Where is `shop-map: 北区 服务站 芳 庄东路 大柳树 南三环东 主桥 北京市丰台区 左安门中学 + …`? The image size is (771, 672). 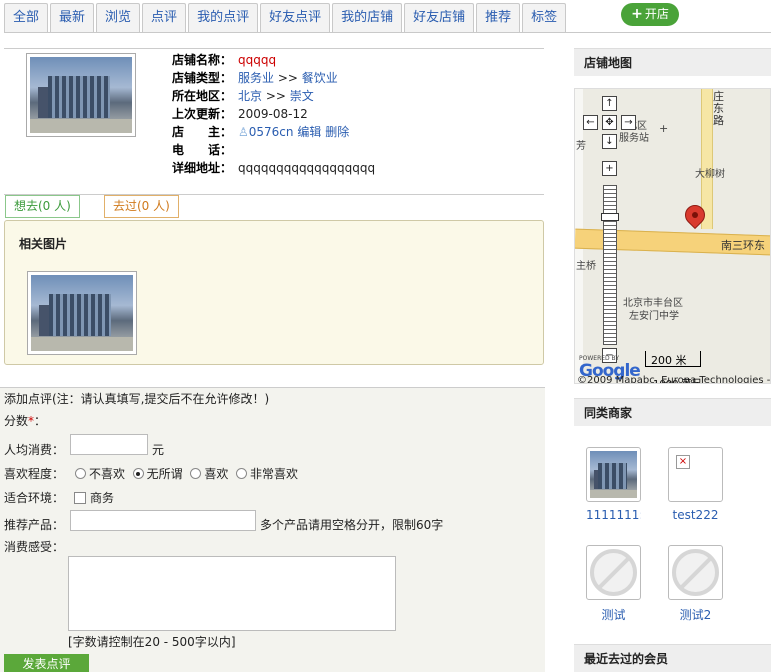
shop-map: 北区 服务站 芳 庄东路 大柳树 南三环东 主桥 北京市丰台区 左安门中学 + … is located at coordinates (672, 236).